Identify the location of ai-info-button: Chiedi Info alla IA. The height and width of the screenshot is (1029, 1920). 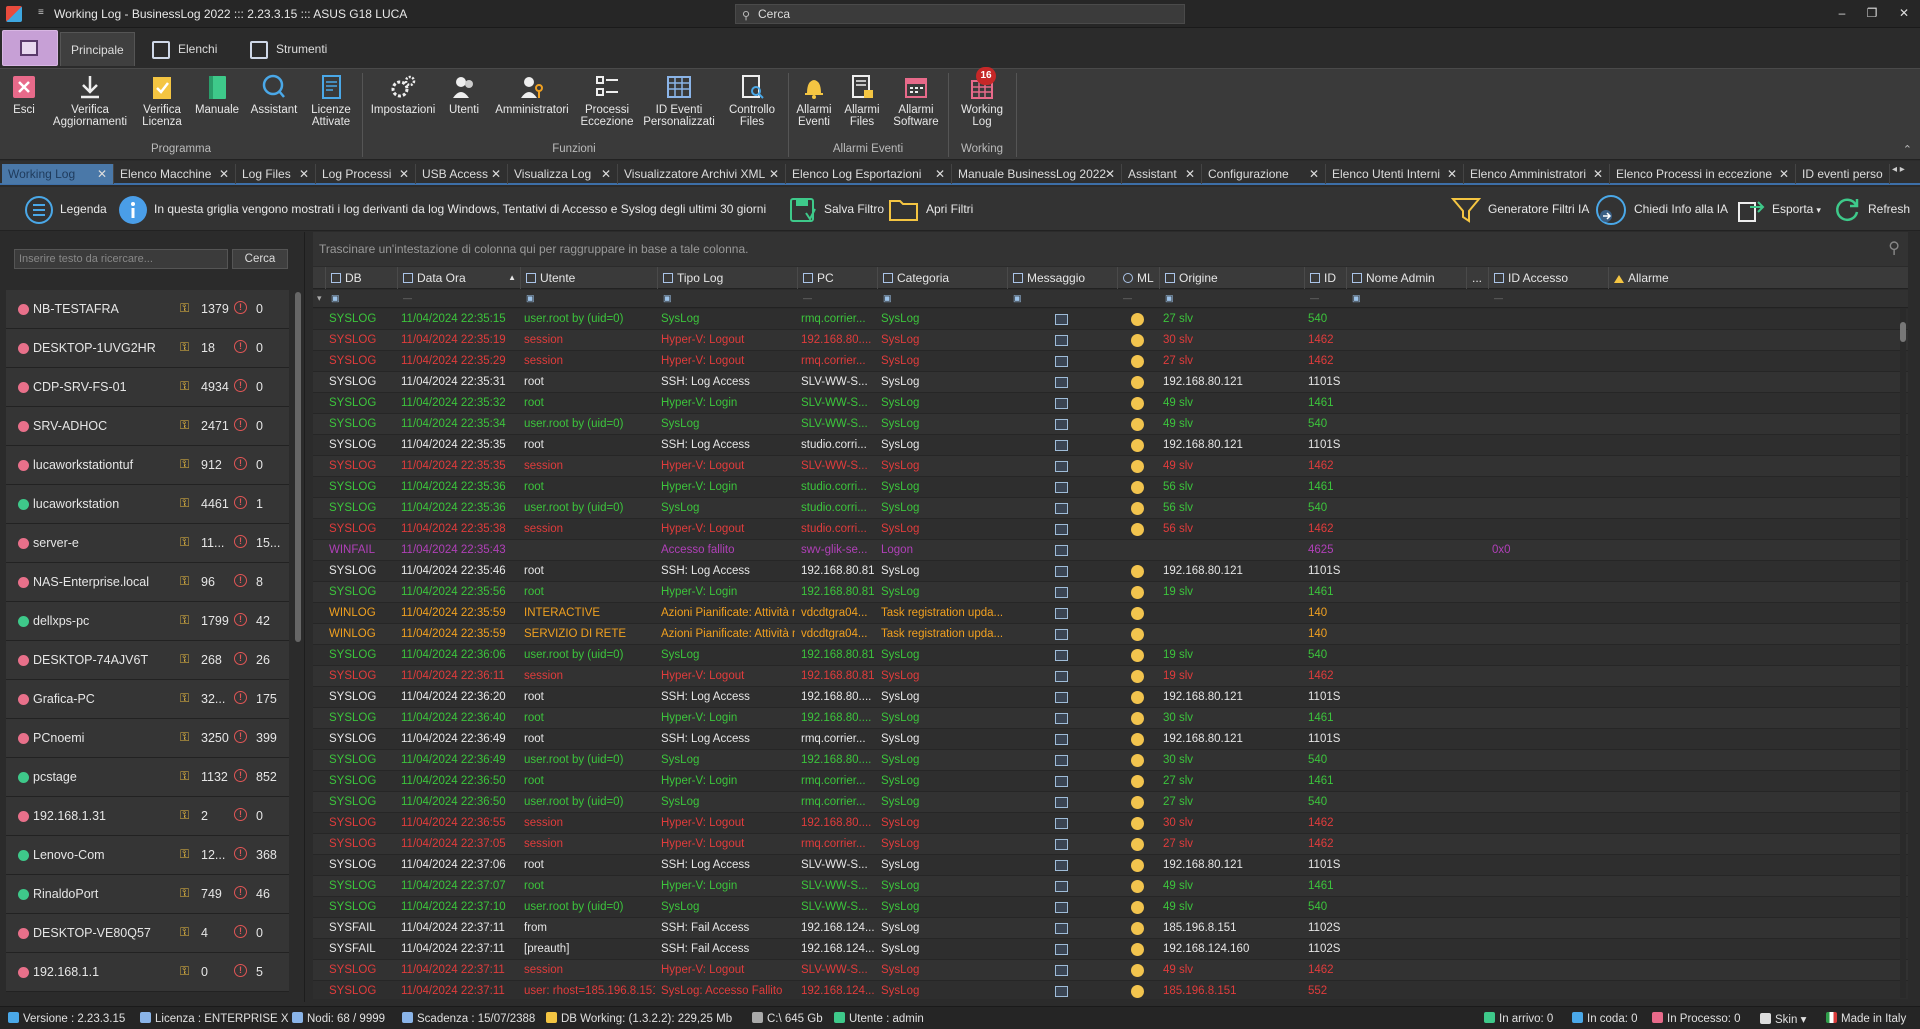
(1661, 209).